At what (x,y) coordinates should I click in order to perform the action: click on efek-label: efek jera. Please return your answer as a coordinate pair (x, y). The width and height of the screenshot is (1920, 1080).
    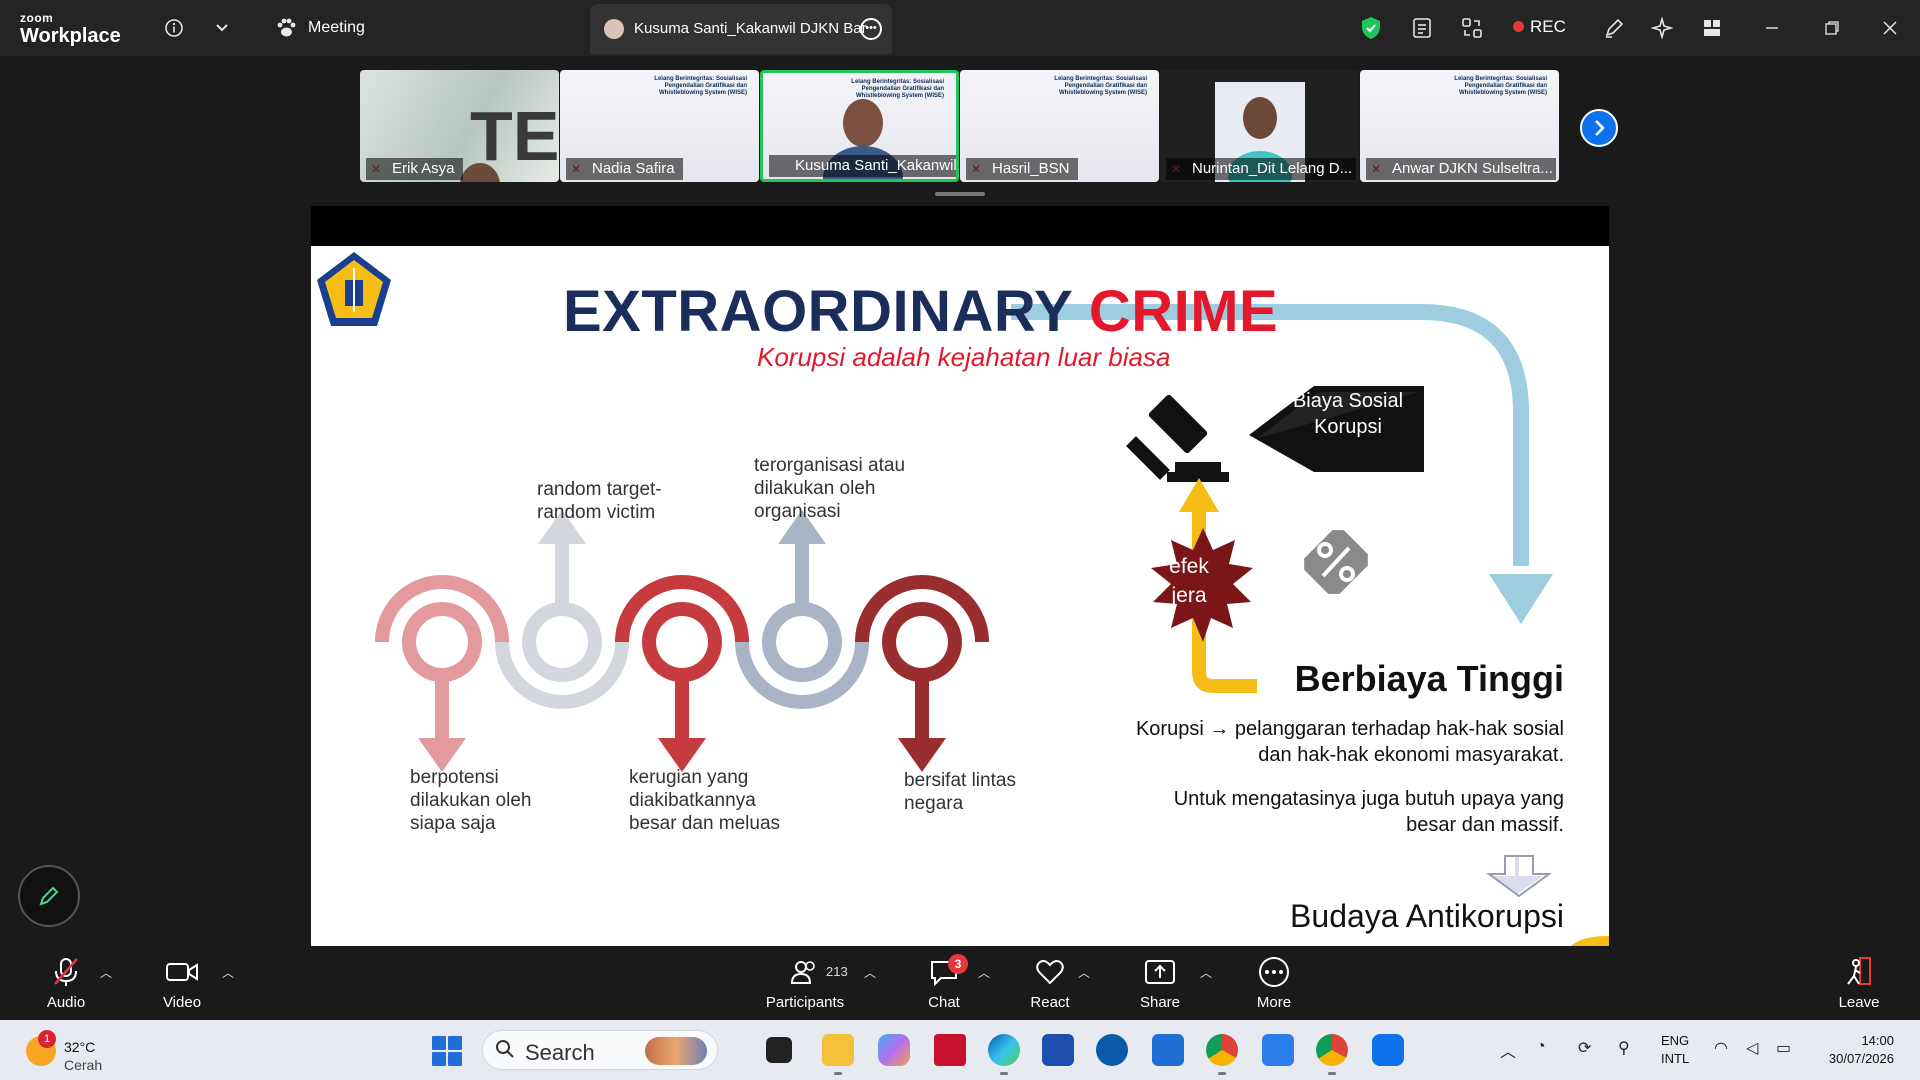
    Looking at the image, I should click on (1189, 581).